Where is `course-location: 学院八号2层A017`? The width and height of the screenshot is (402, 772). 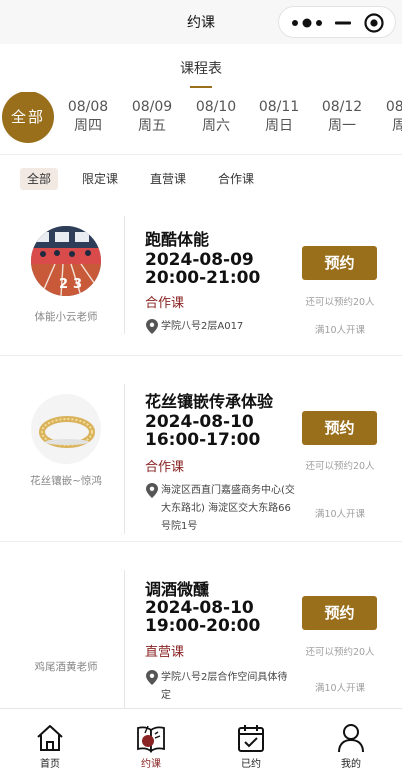
course-location: 学院八号2层A017 is located at coordinates (221, 327).